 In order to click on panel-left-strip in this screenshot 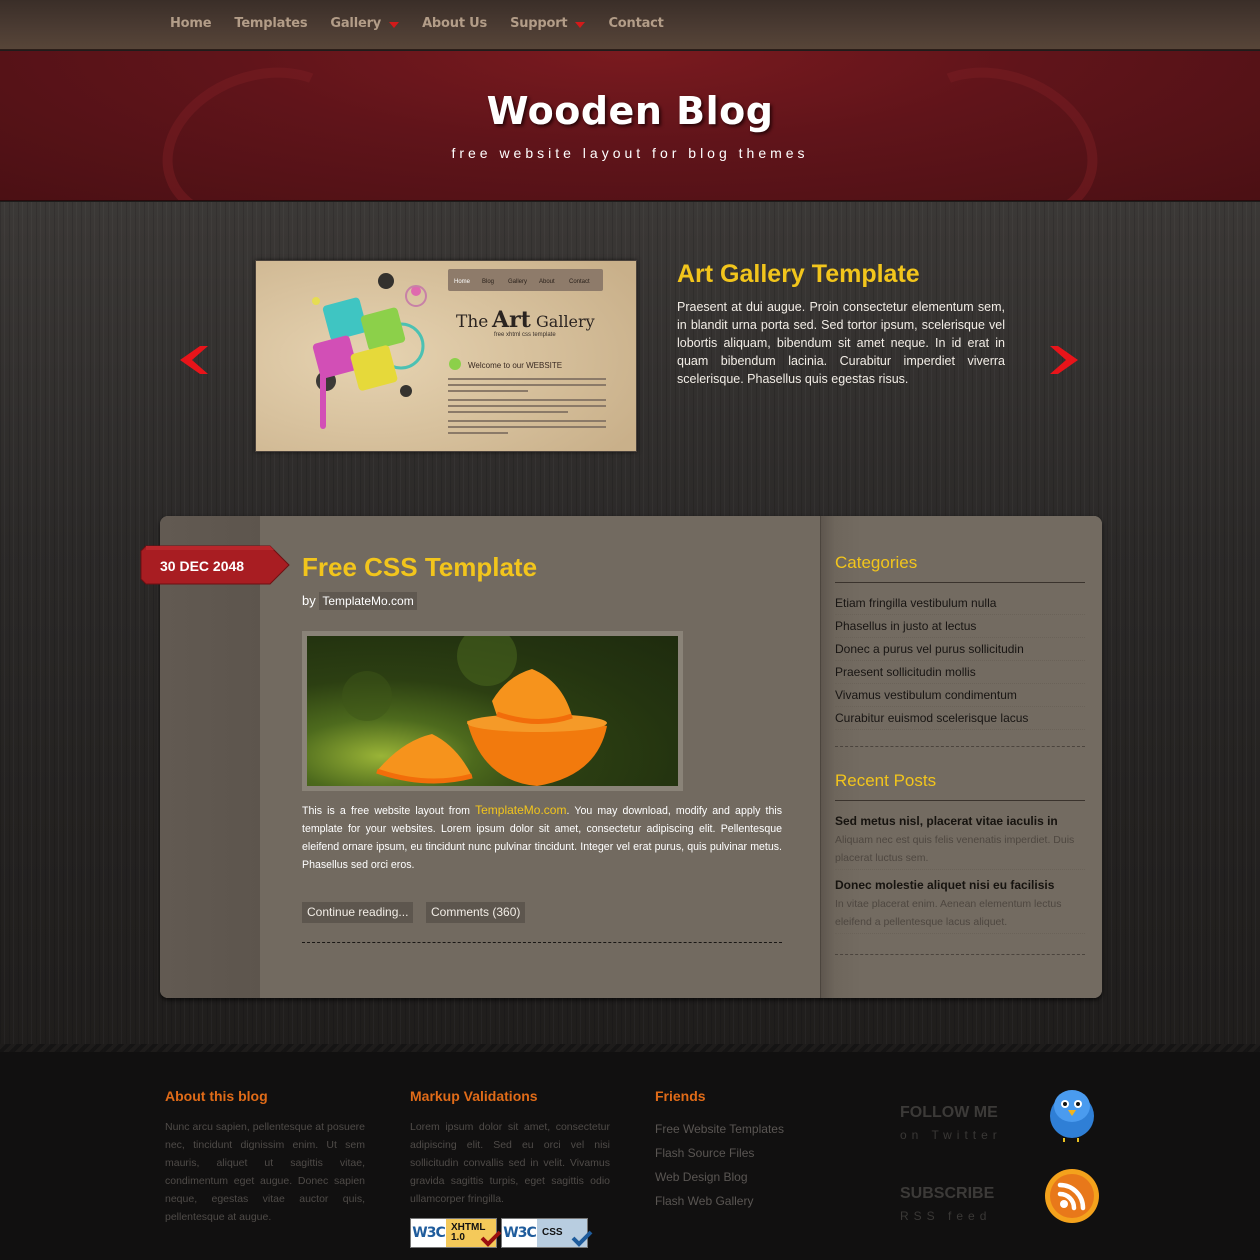, I will do `click(210, 757)`.